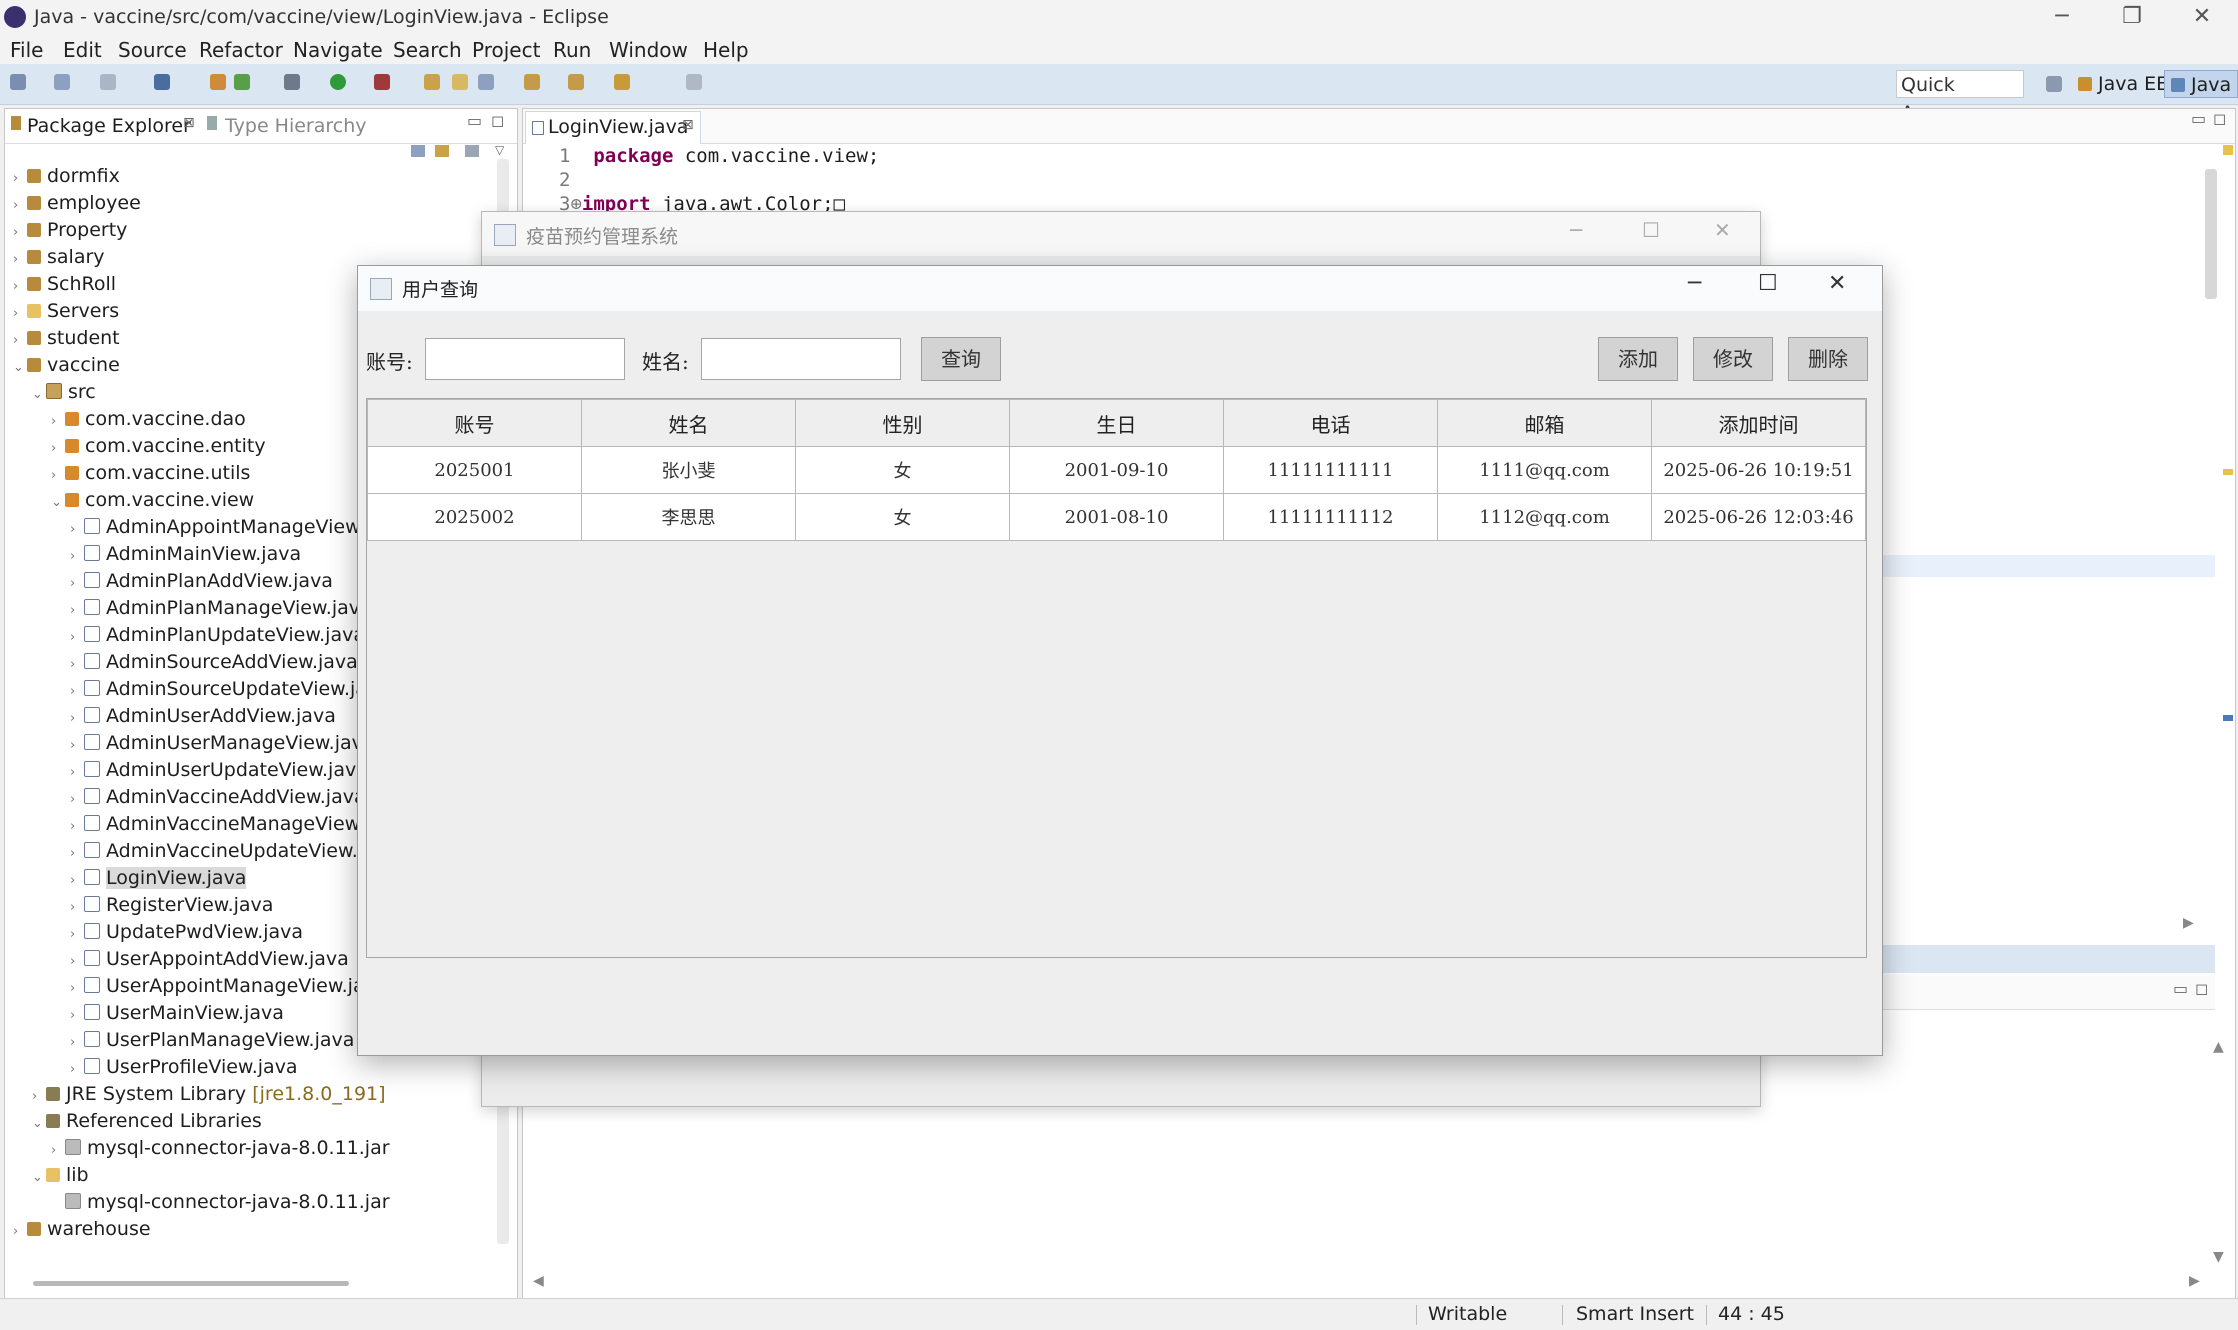 The height and width of the screenshot is (1330, 2238). Describe the element at coordinates (18, 82) in the screenshot. I see `new-icon` at that location.